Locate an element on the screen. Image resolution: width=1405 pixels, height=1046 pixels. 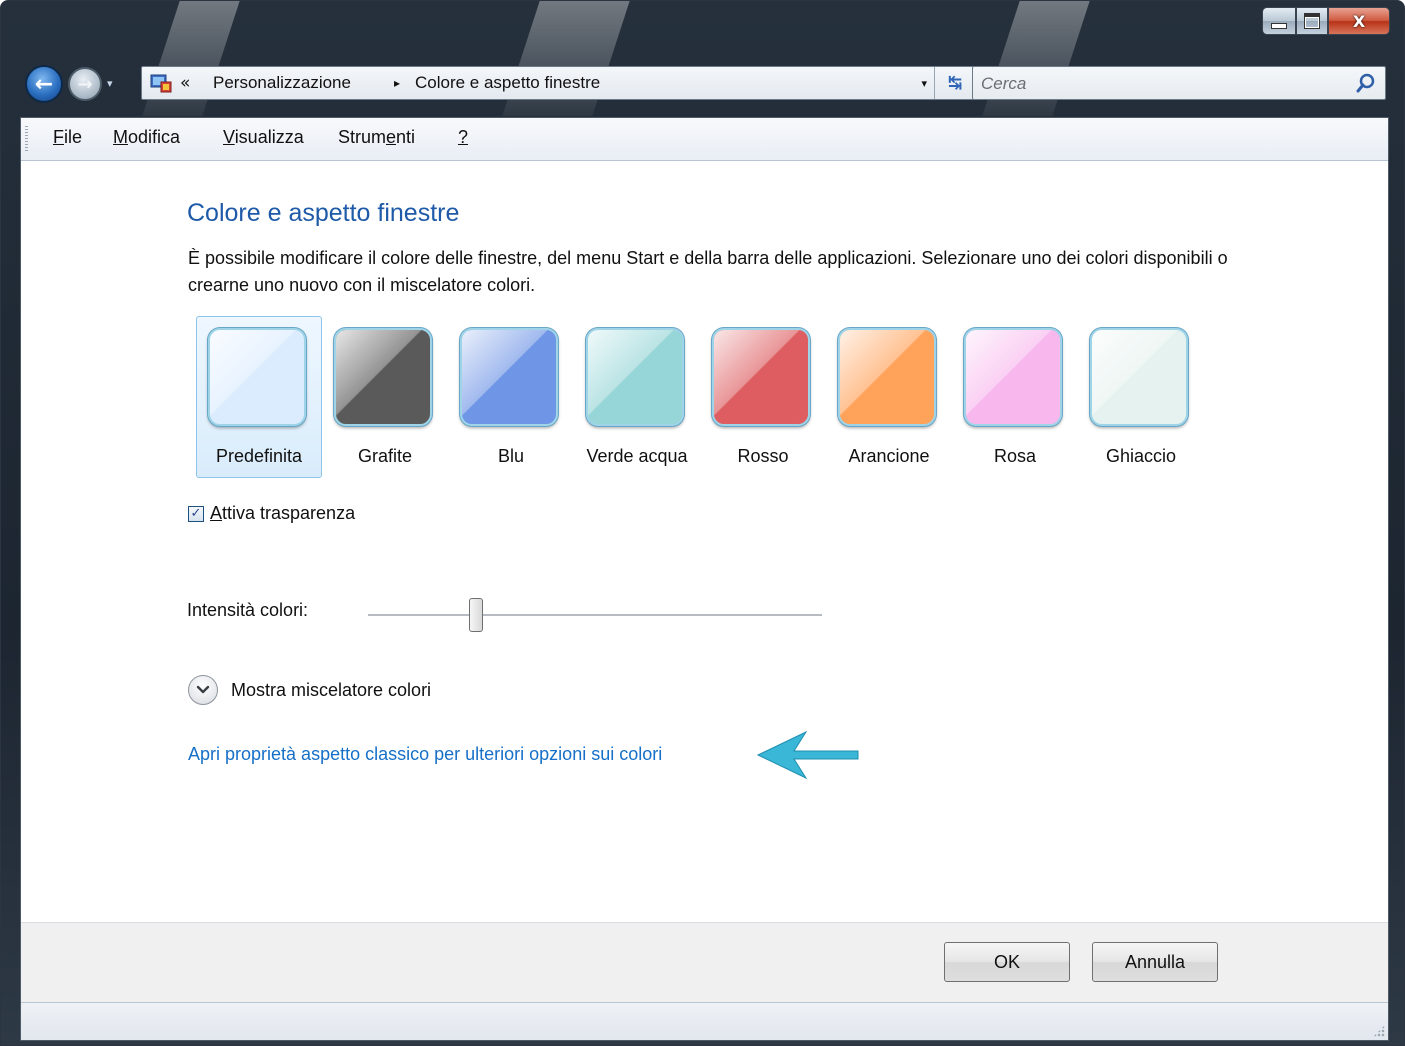
swatch-verde-acqua: Verde acqua is located at coordinates (637, 397).